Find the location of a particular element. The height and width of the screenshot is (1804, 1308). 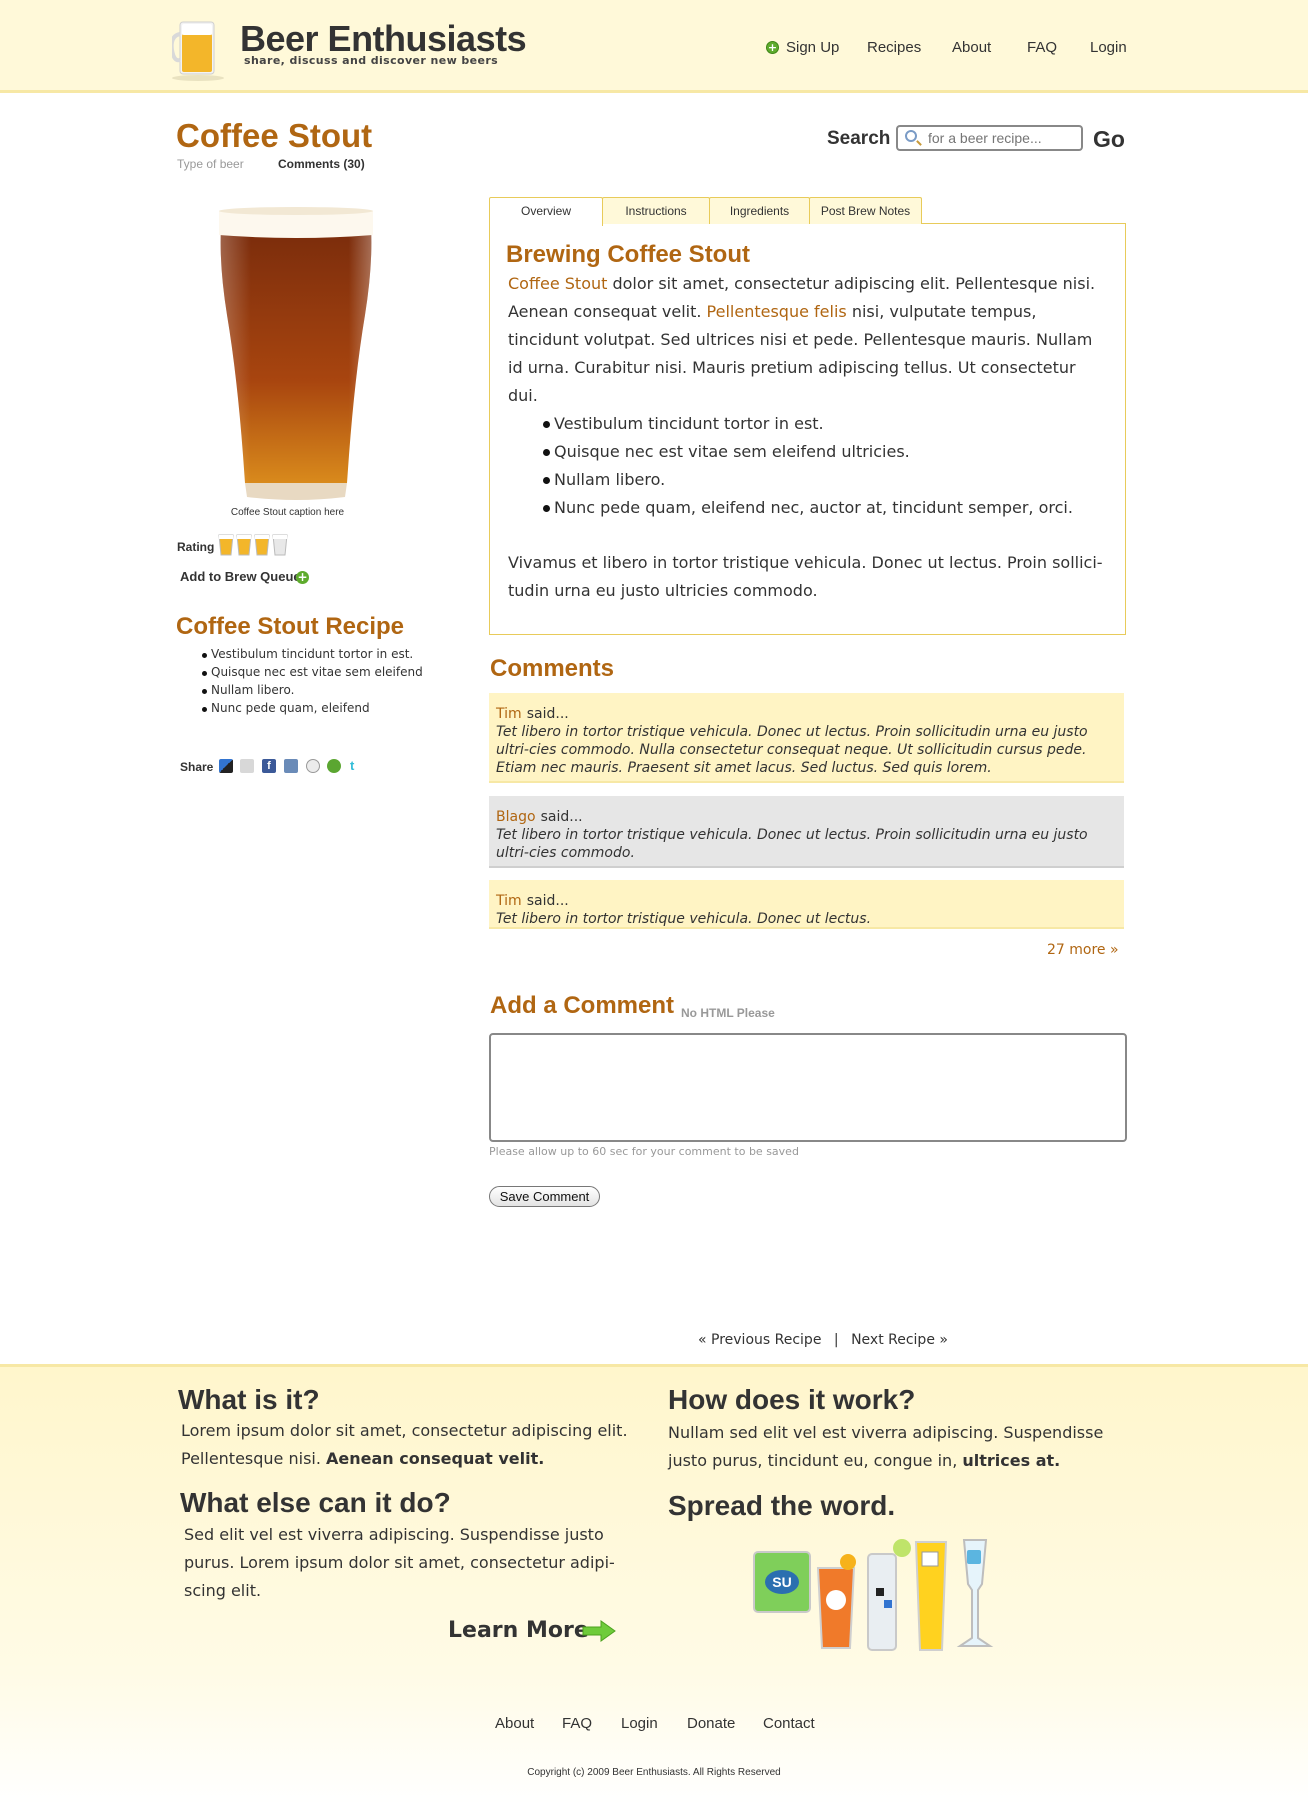

reddit-drink-icon is located at coordinates (836, 1601).